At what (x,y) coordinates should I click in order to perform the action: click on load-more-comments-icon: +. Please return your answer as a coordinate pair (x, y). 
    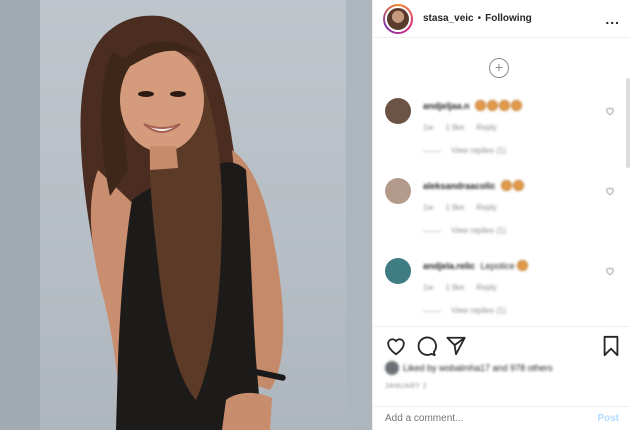
    Looking at the image, I should click on (499, 68).